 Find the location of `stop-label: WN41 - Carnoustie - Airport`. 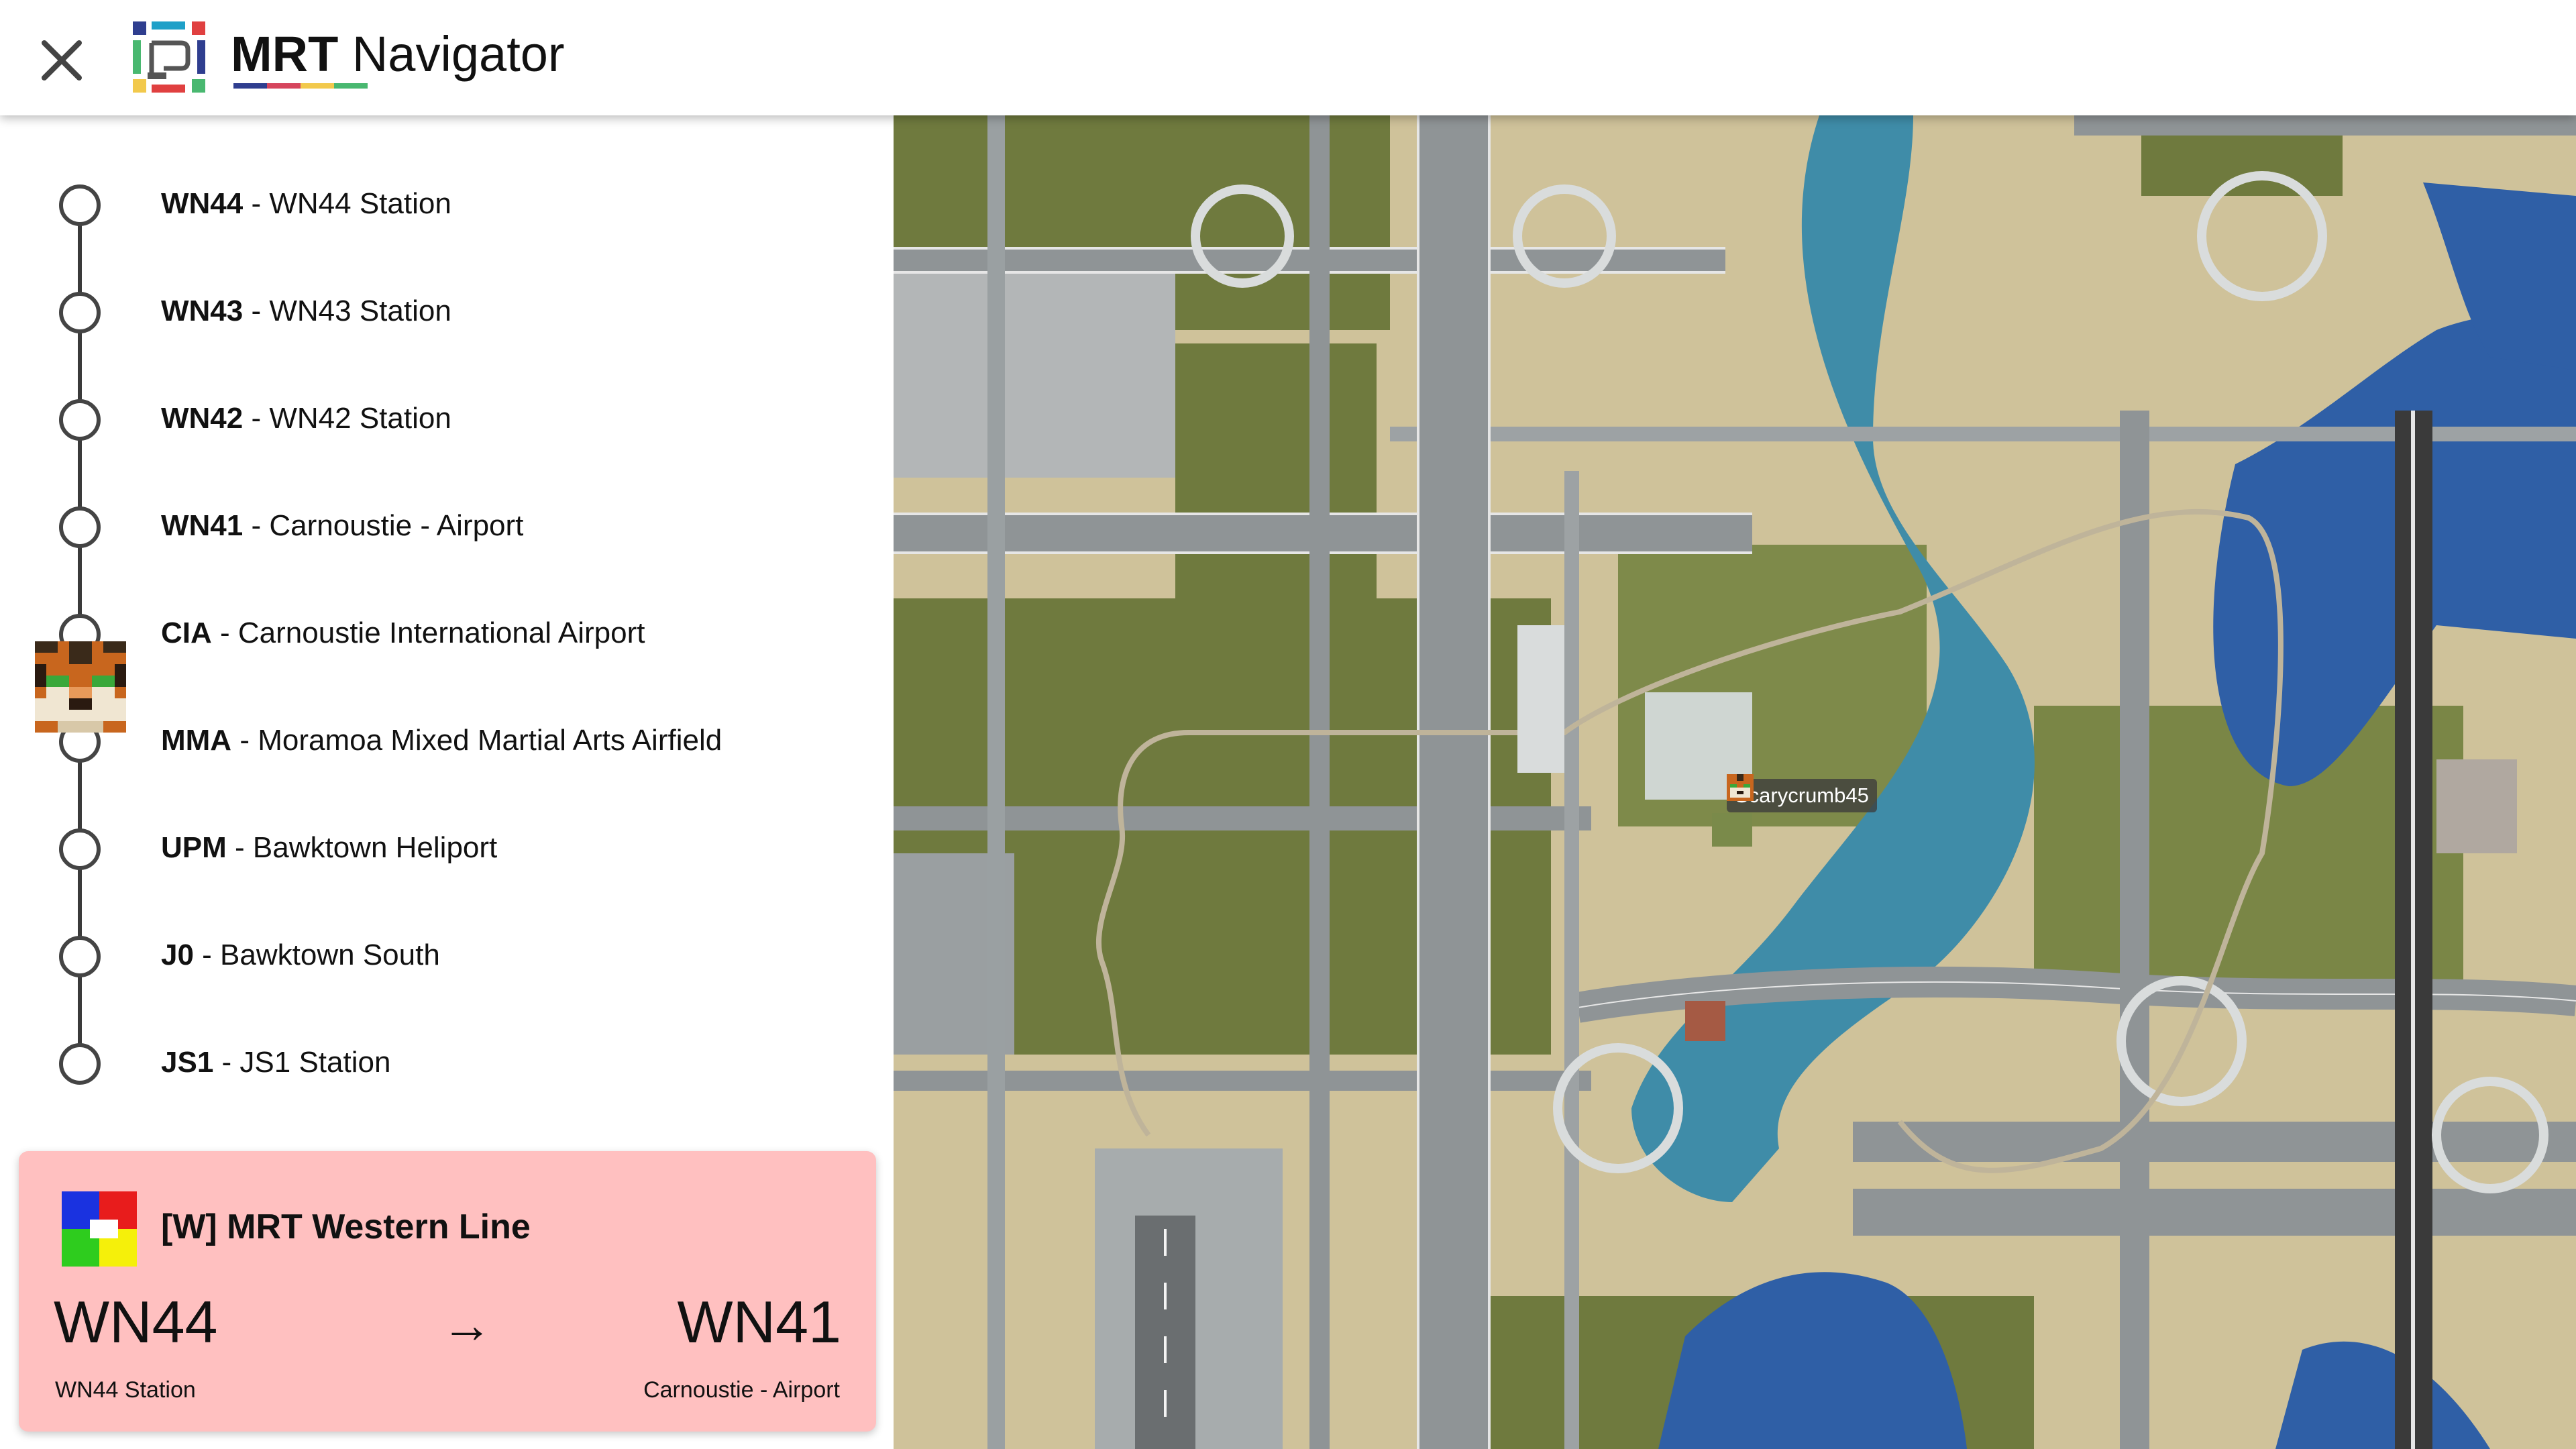

stop-label: WN41 - Carnoustie - Airport is located at coordinates (342, 526).